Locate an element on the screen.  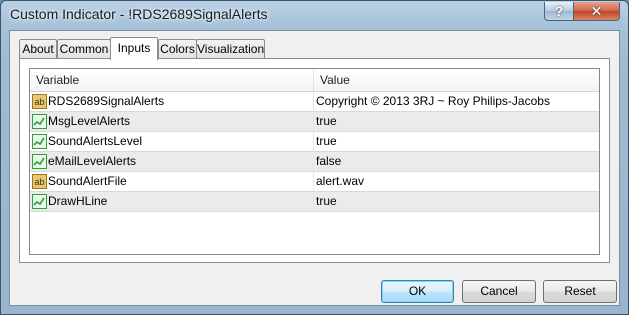
tab-common: Common is located at coordinates (84, 48).